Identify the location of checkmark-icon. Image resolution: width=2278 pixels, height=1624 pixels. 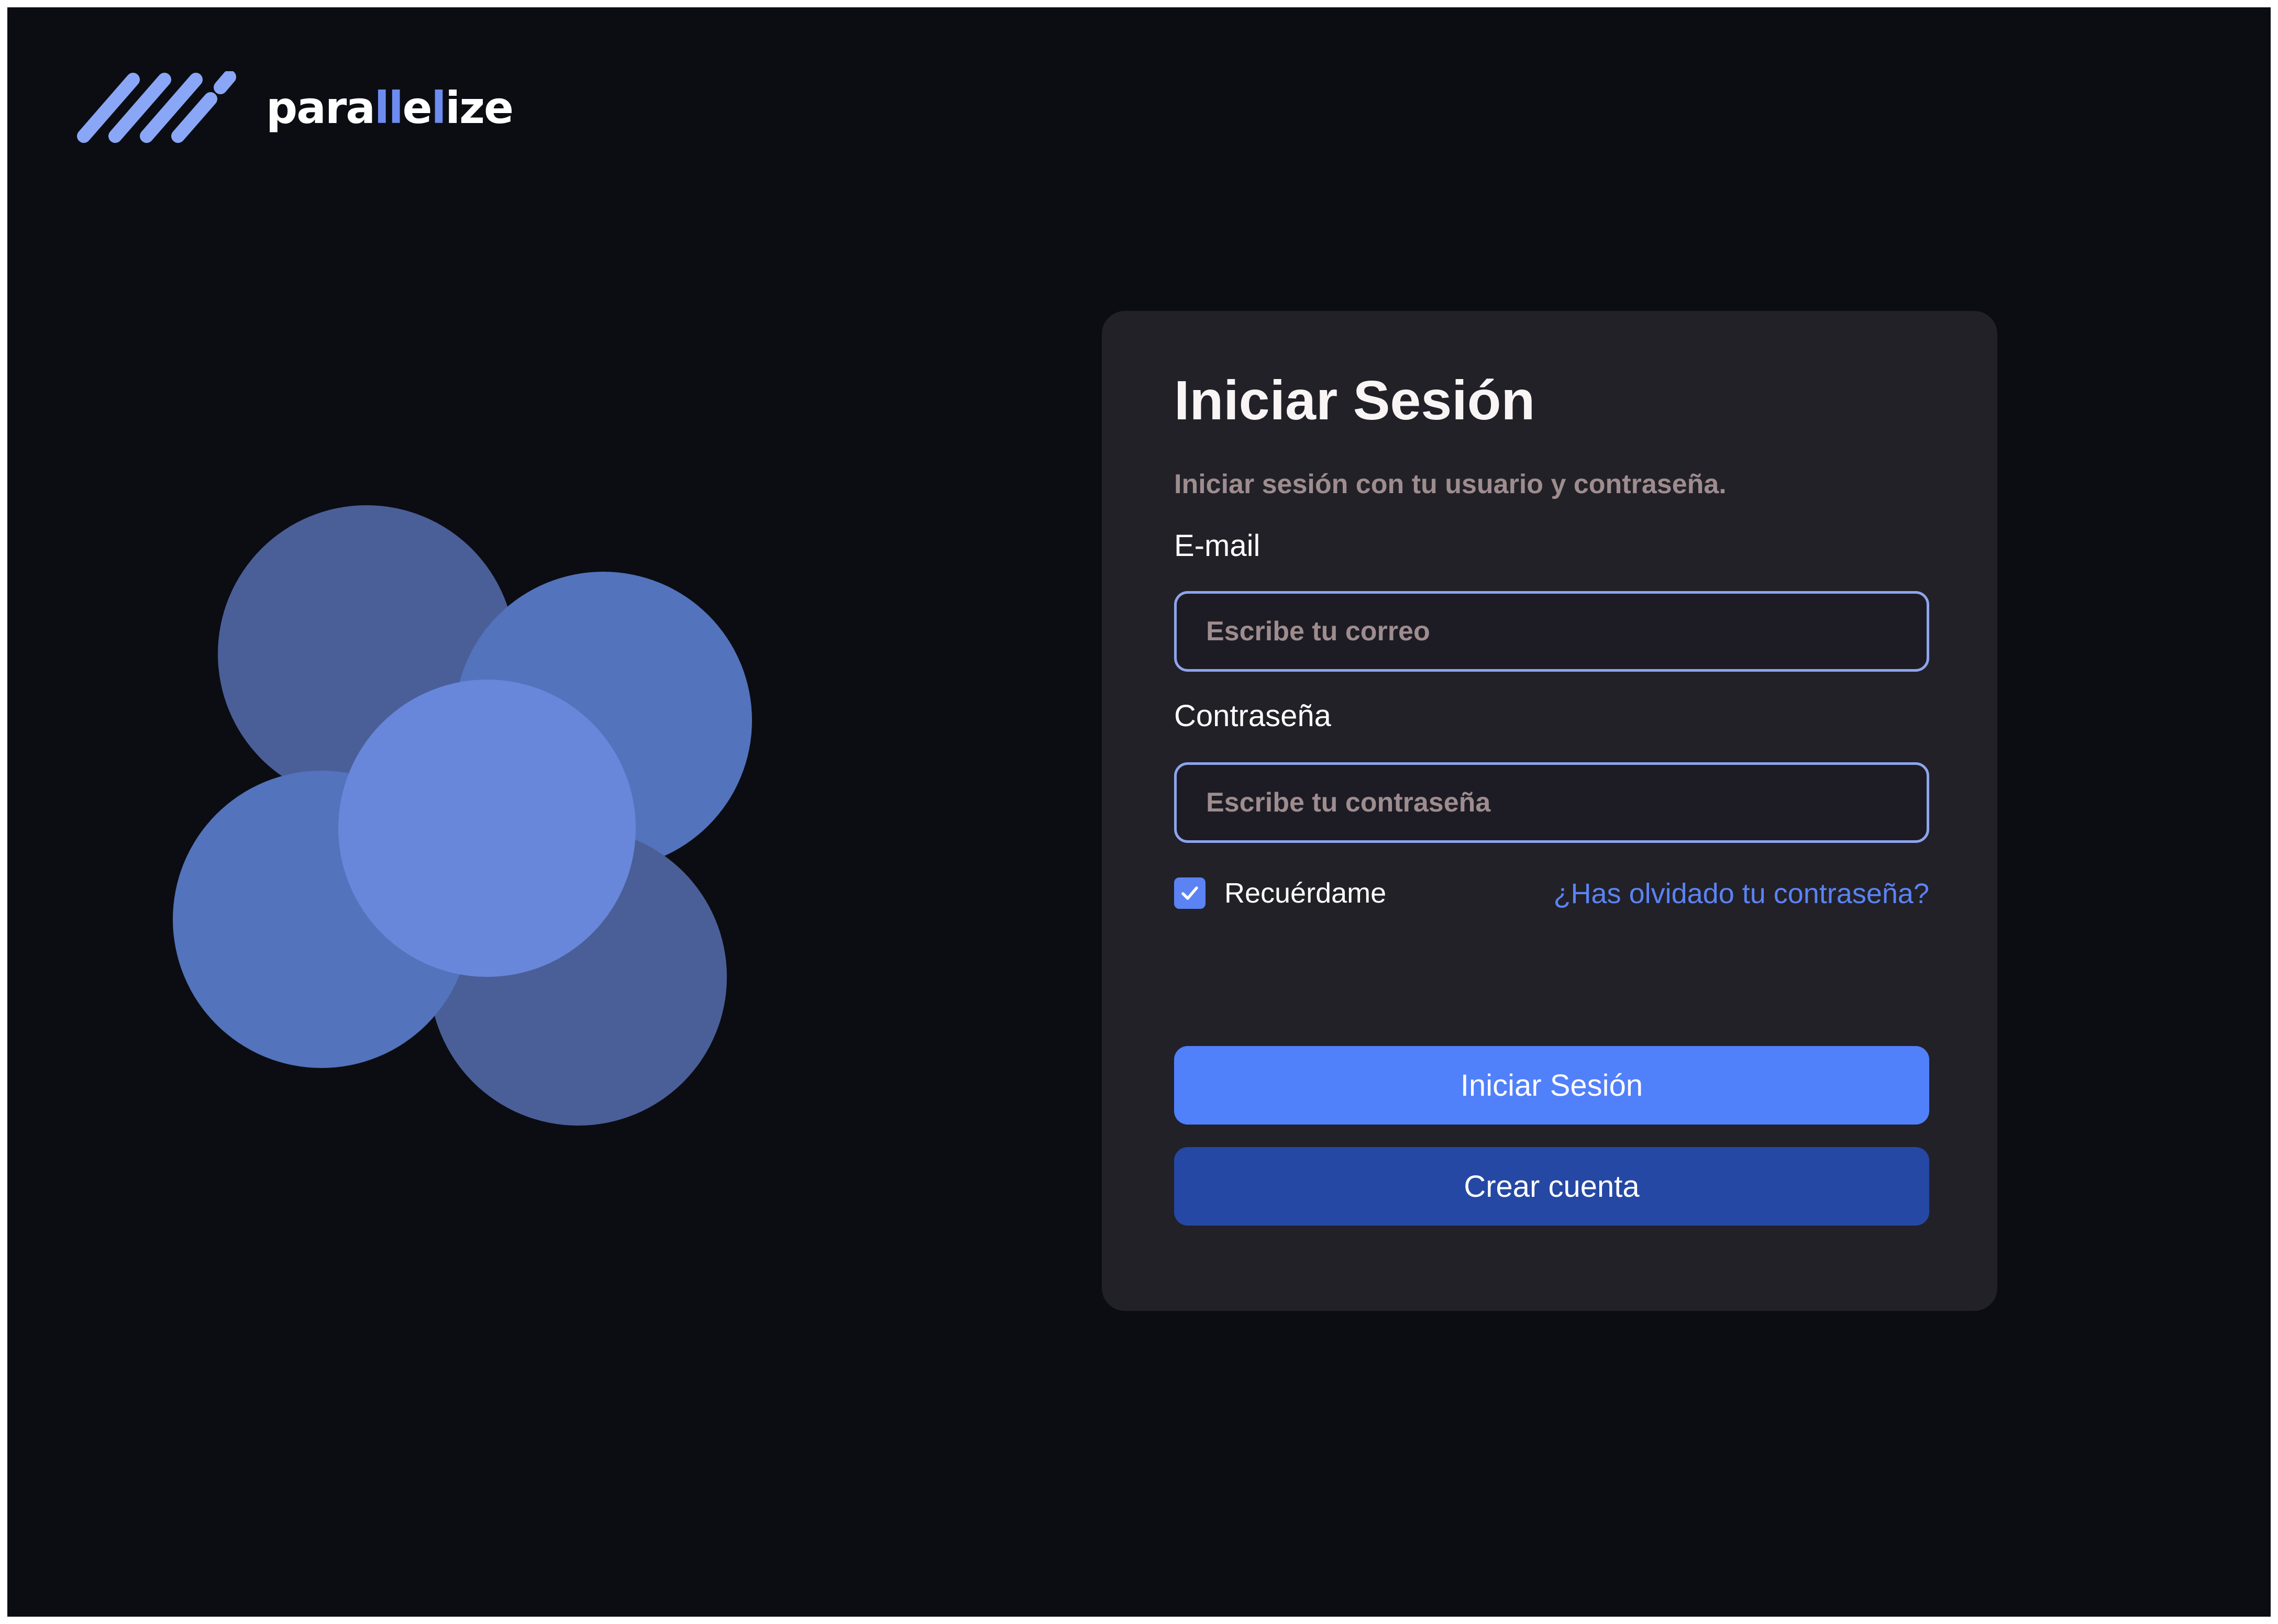
(1189, 893).